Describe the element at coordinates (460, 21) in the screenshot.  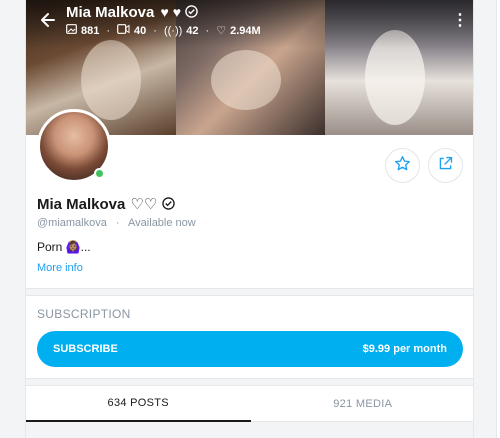
I see `more-options-icon: ⋮` at that location.